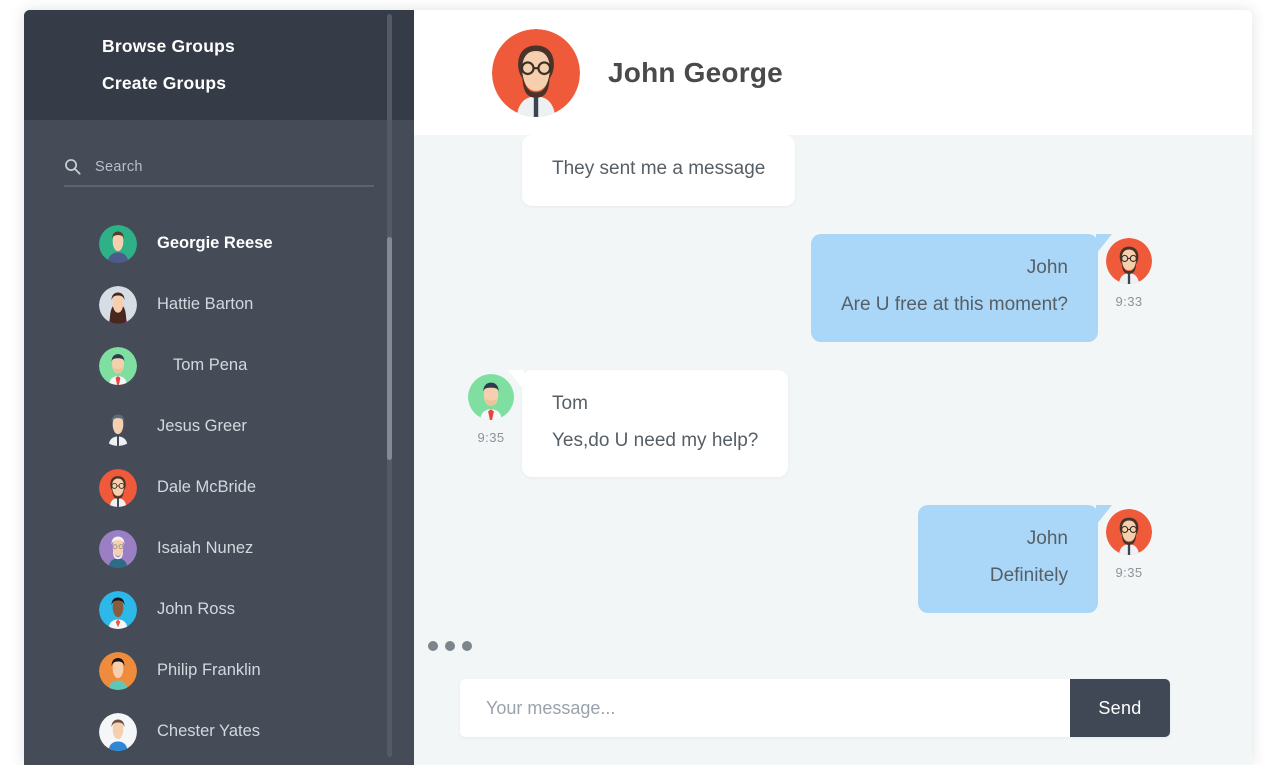 Image resolution: width=1270 pixels, height=765 pixels. Describe the element at coordinates (840, 646) in the screenshot. I see `typing-indicator` at that location.